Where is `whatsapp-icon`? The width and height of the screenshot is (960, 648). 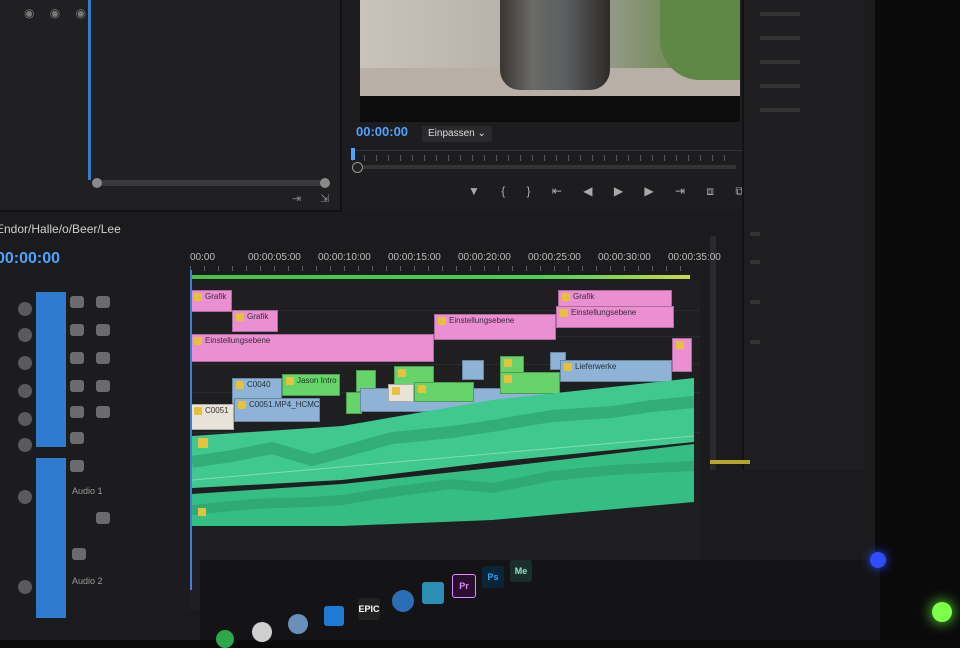
whatsapp-icon is located at coordinates (262, 632).